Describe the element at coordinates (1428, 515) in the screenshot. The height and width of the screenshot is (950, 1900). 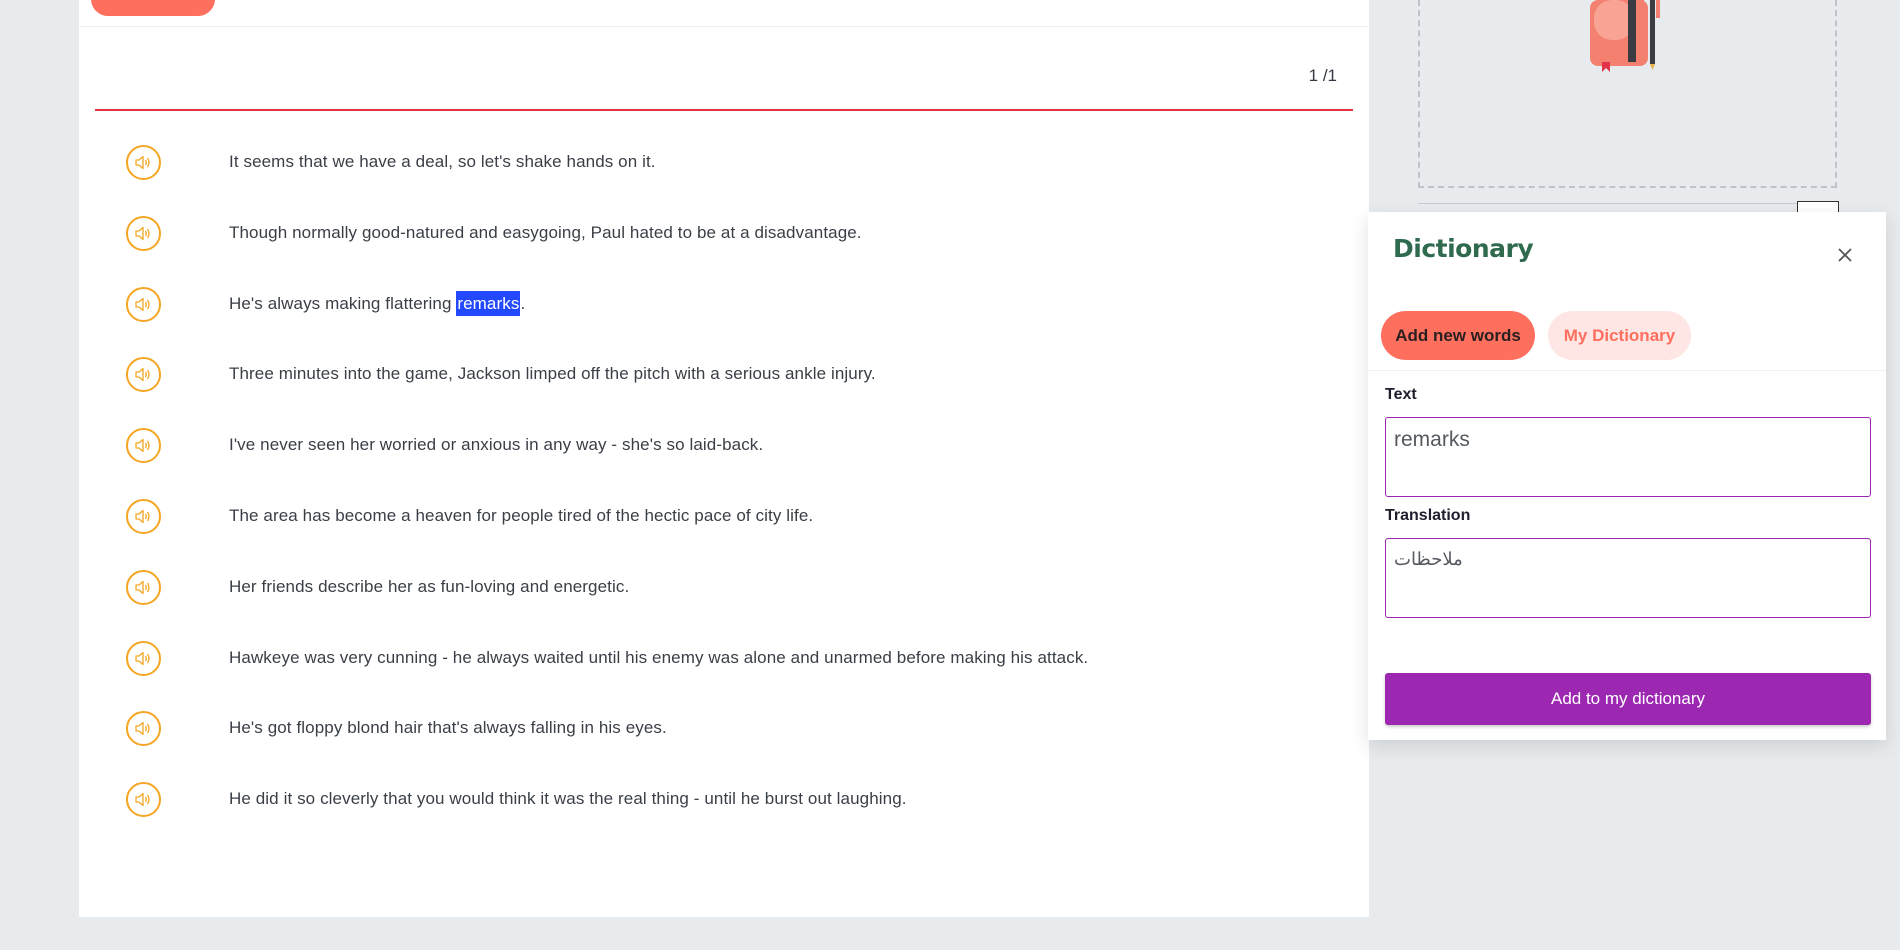
I see `translation-label: Translation` at that location.